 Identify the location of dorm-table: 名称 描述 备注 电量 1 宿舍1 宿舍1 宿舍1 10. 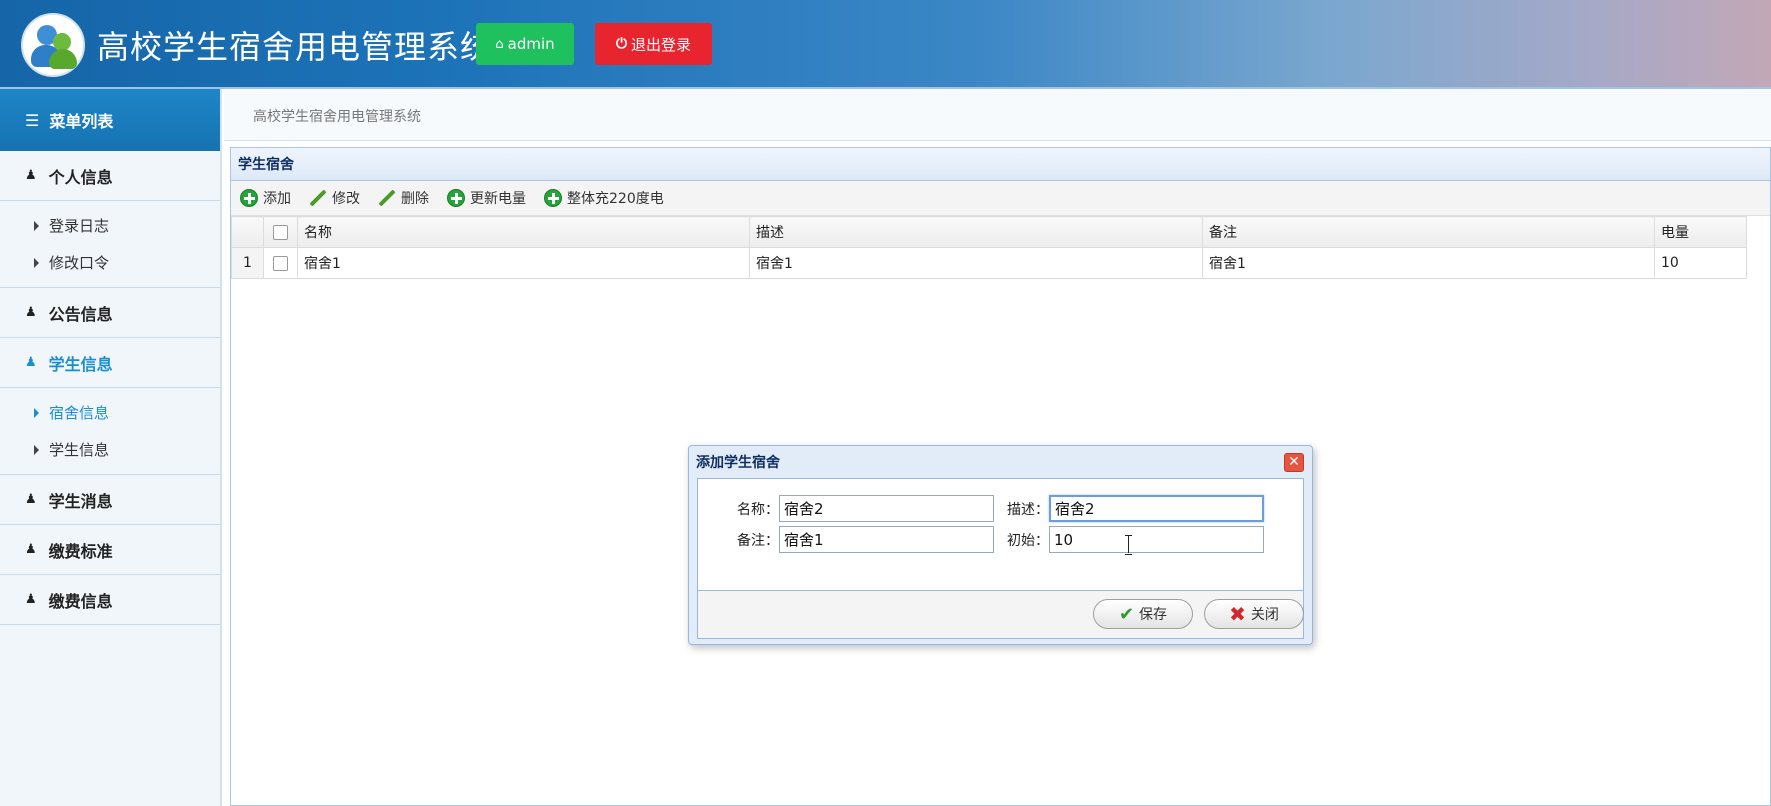
(989, 247).